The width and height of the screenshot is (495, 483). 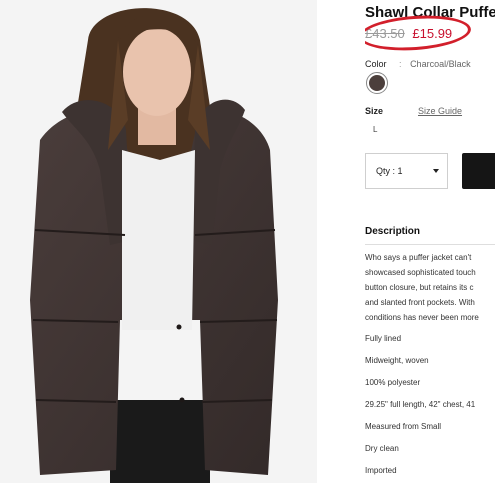 I want to click on description-line: conditions has never been more, so click(x=422, y=317).